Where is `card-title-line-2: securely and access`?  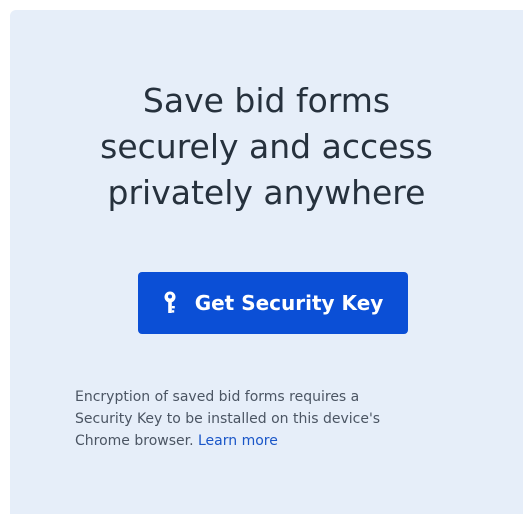
card-title-line-2: securely and access is located at coordinates (266, 146).